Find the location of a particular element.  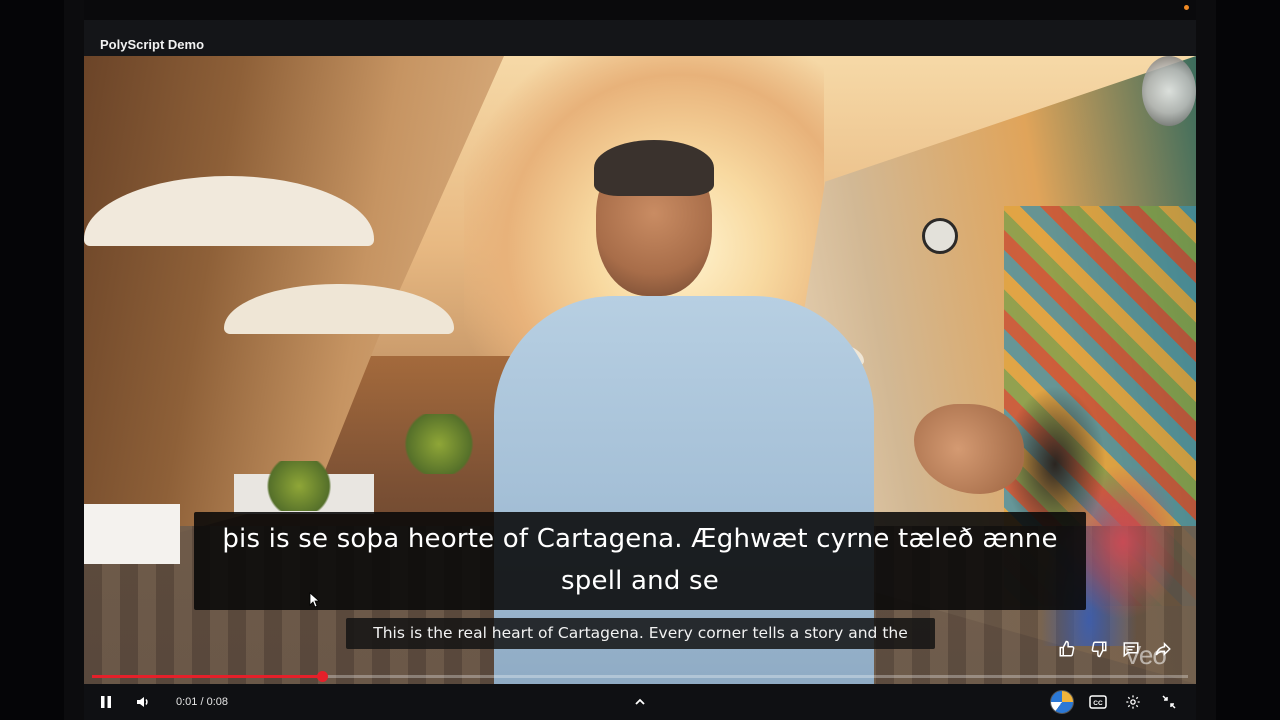

mouse-cursor-icon is located at coordinates (315, 600).